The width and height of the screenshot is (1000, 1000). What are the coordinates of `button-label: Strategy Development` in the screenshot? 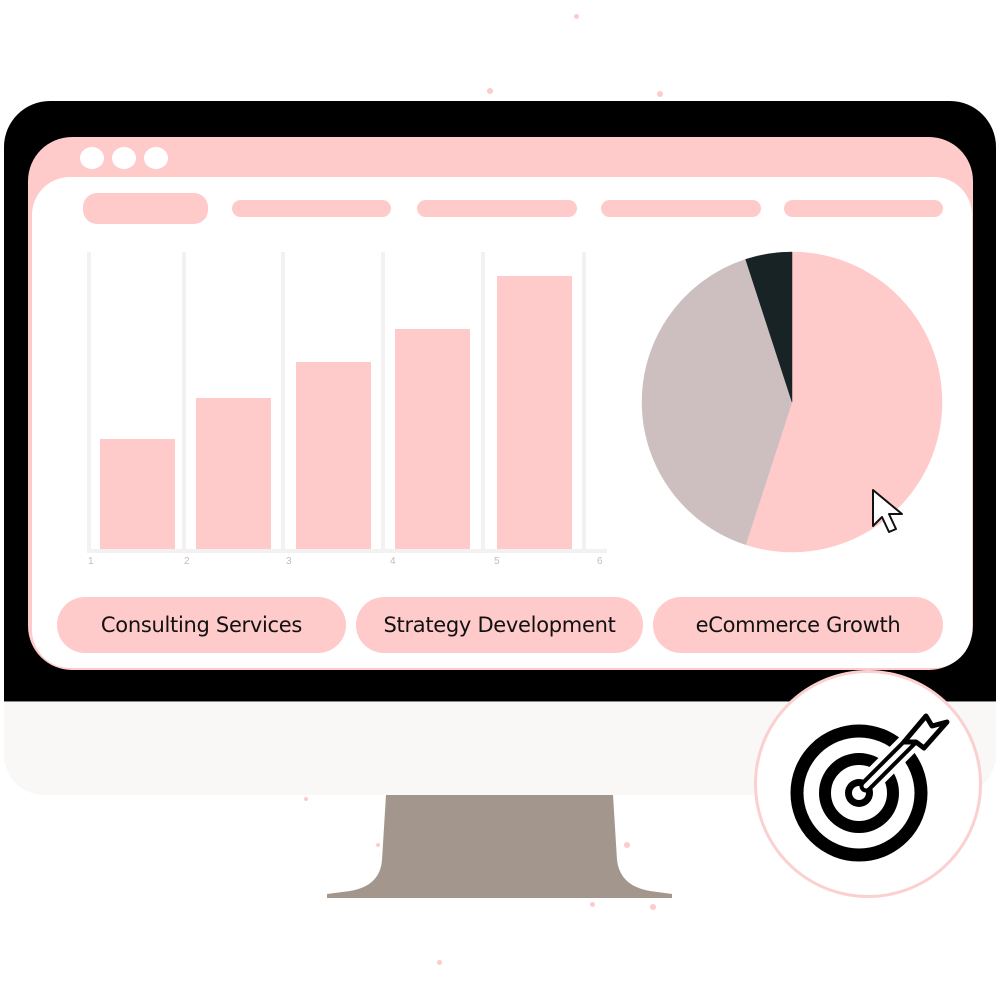 It's located at (499, 625).